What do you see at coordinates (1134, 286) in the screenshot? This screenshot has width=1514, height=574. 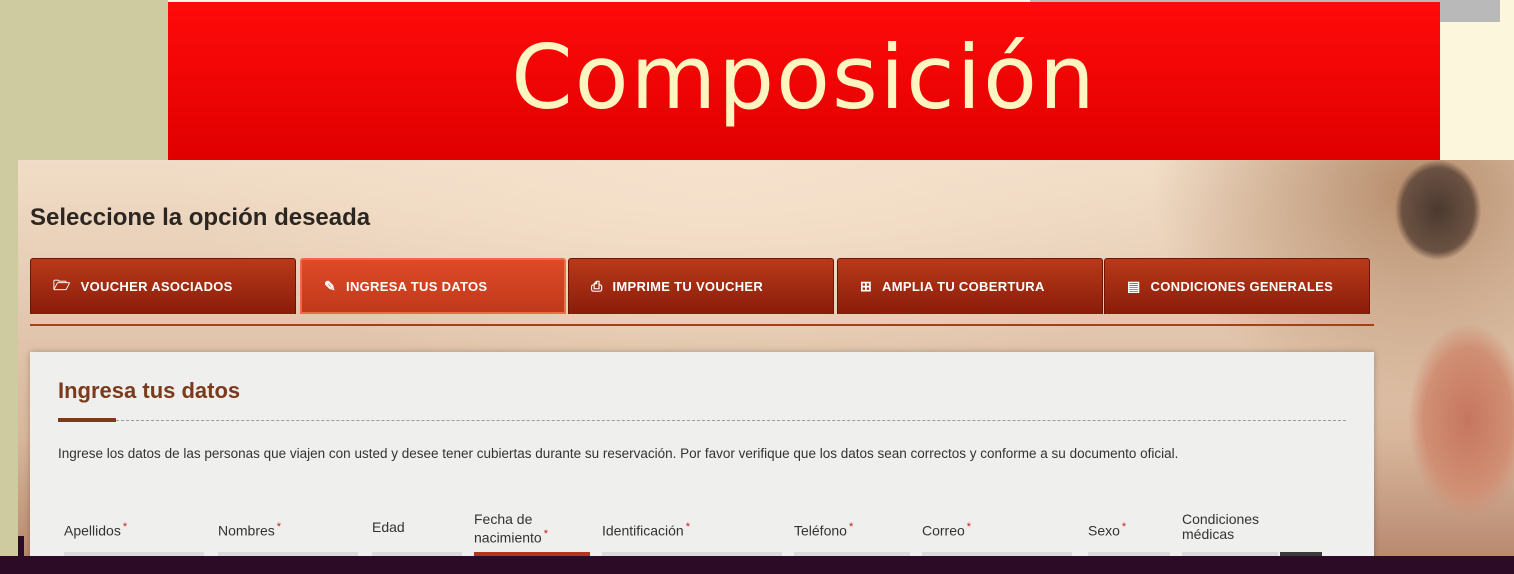 I see `document-icon: ▤` at bounding box center [1134, 286].